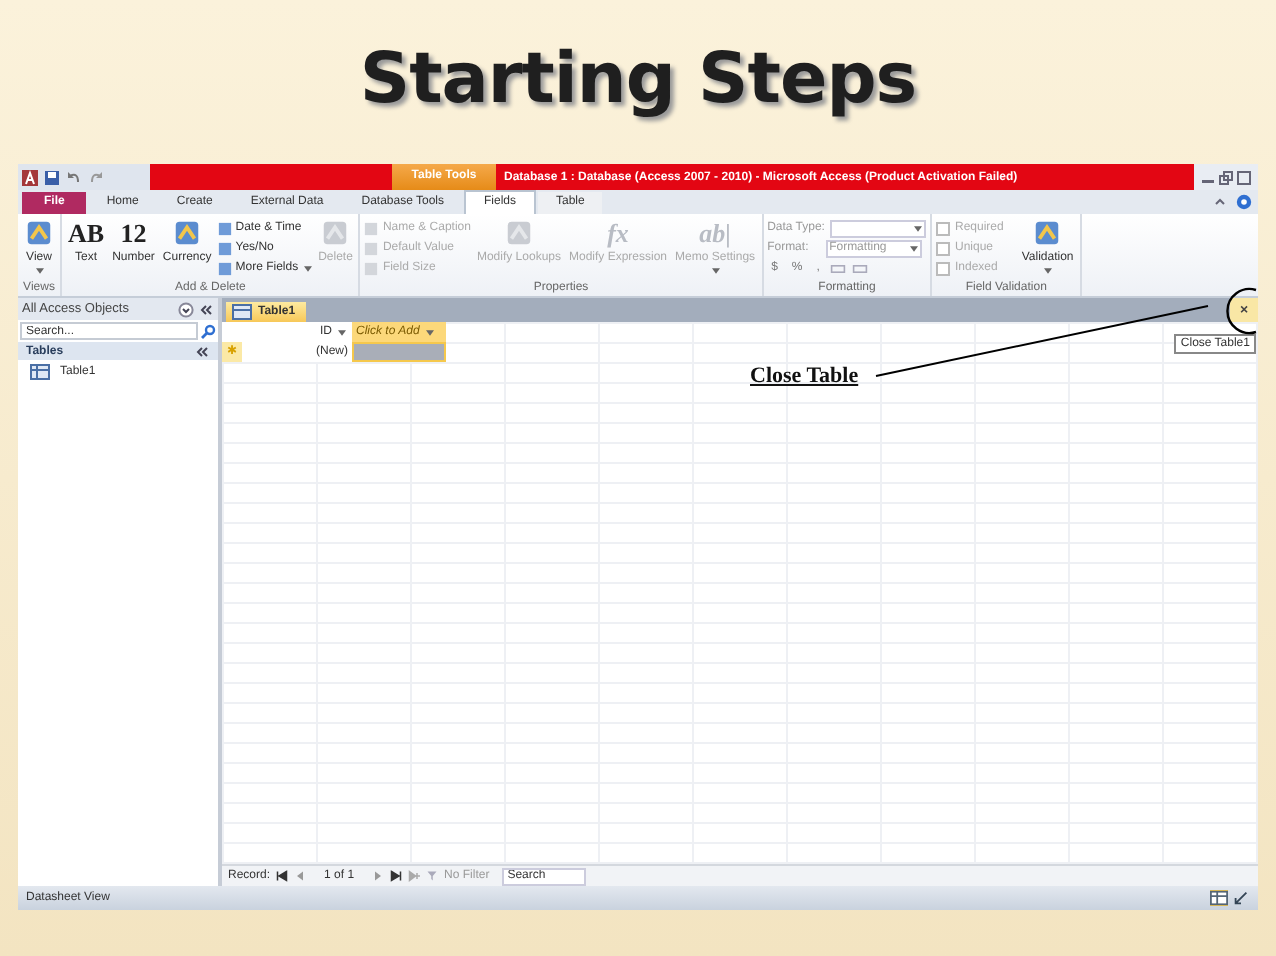 This screenshot has width=1276, height=956. Describe the element at coordinates (638, 82) in the screenshot. I see `slide-title: Starting Steps` at that location.